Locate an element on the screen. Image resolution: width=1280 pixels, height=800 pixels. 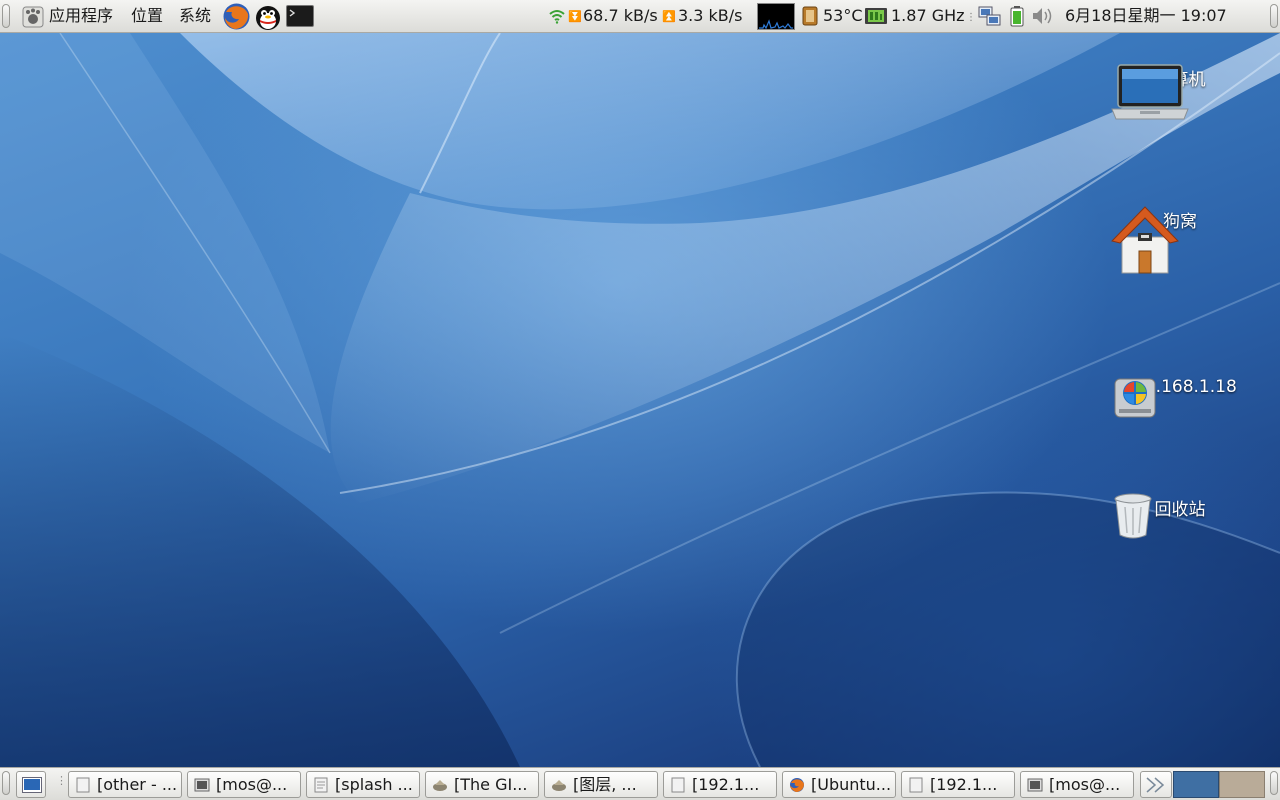
menu-places: 位置 is located at coordinates (147, 16).